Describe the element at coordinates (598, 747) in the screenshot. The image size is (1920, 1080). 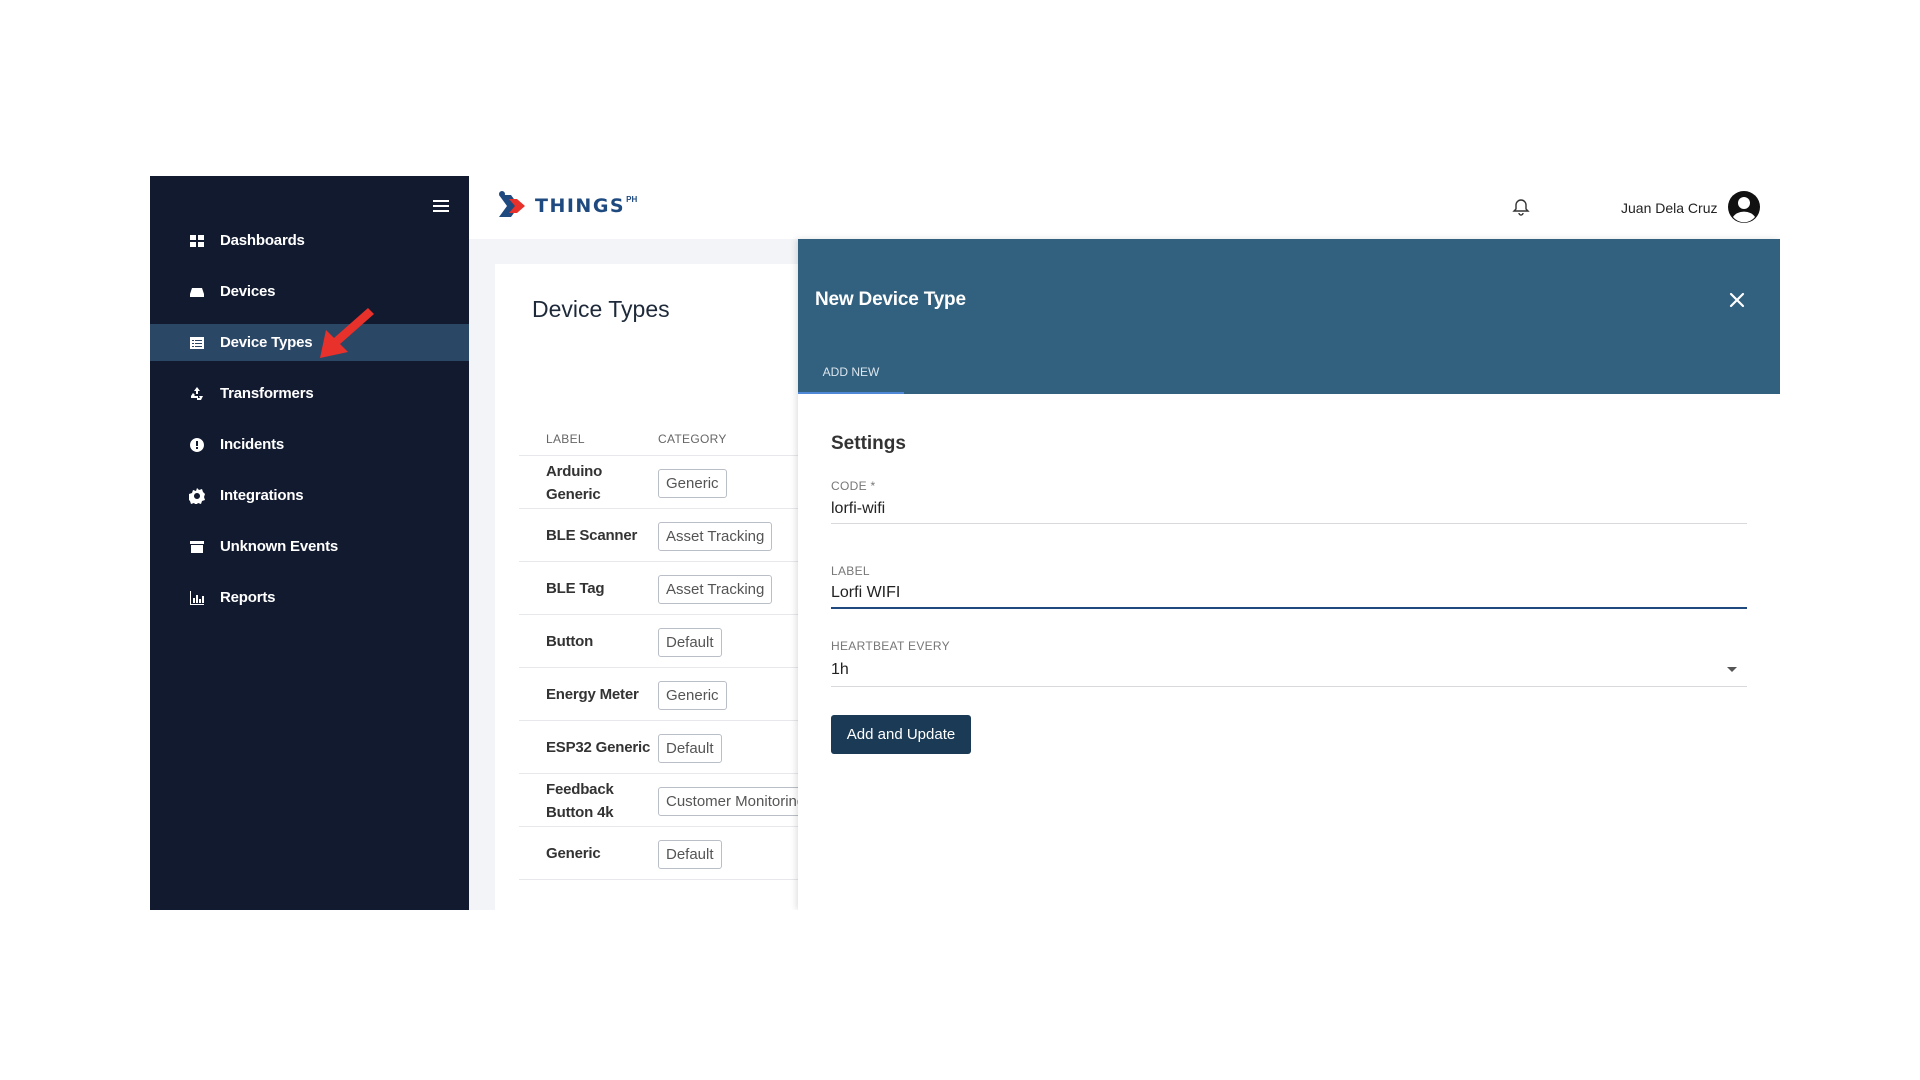
I see `row-label: ESP32 Generic` at that location.